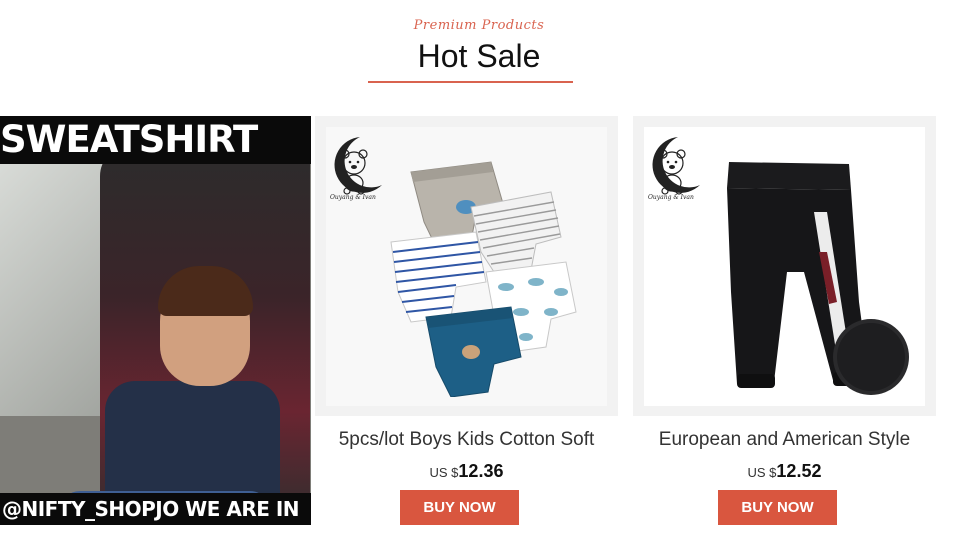 The height and width of the screenshot is (550, 958). I want to click on boxer-shorts-image: Ouyang & Ivan, so click(466, 266).